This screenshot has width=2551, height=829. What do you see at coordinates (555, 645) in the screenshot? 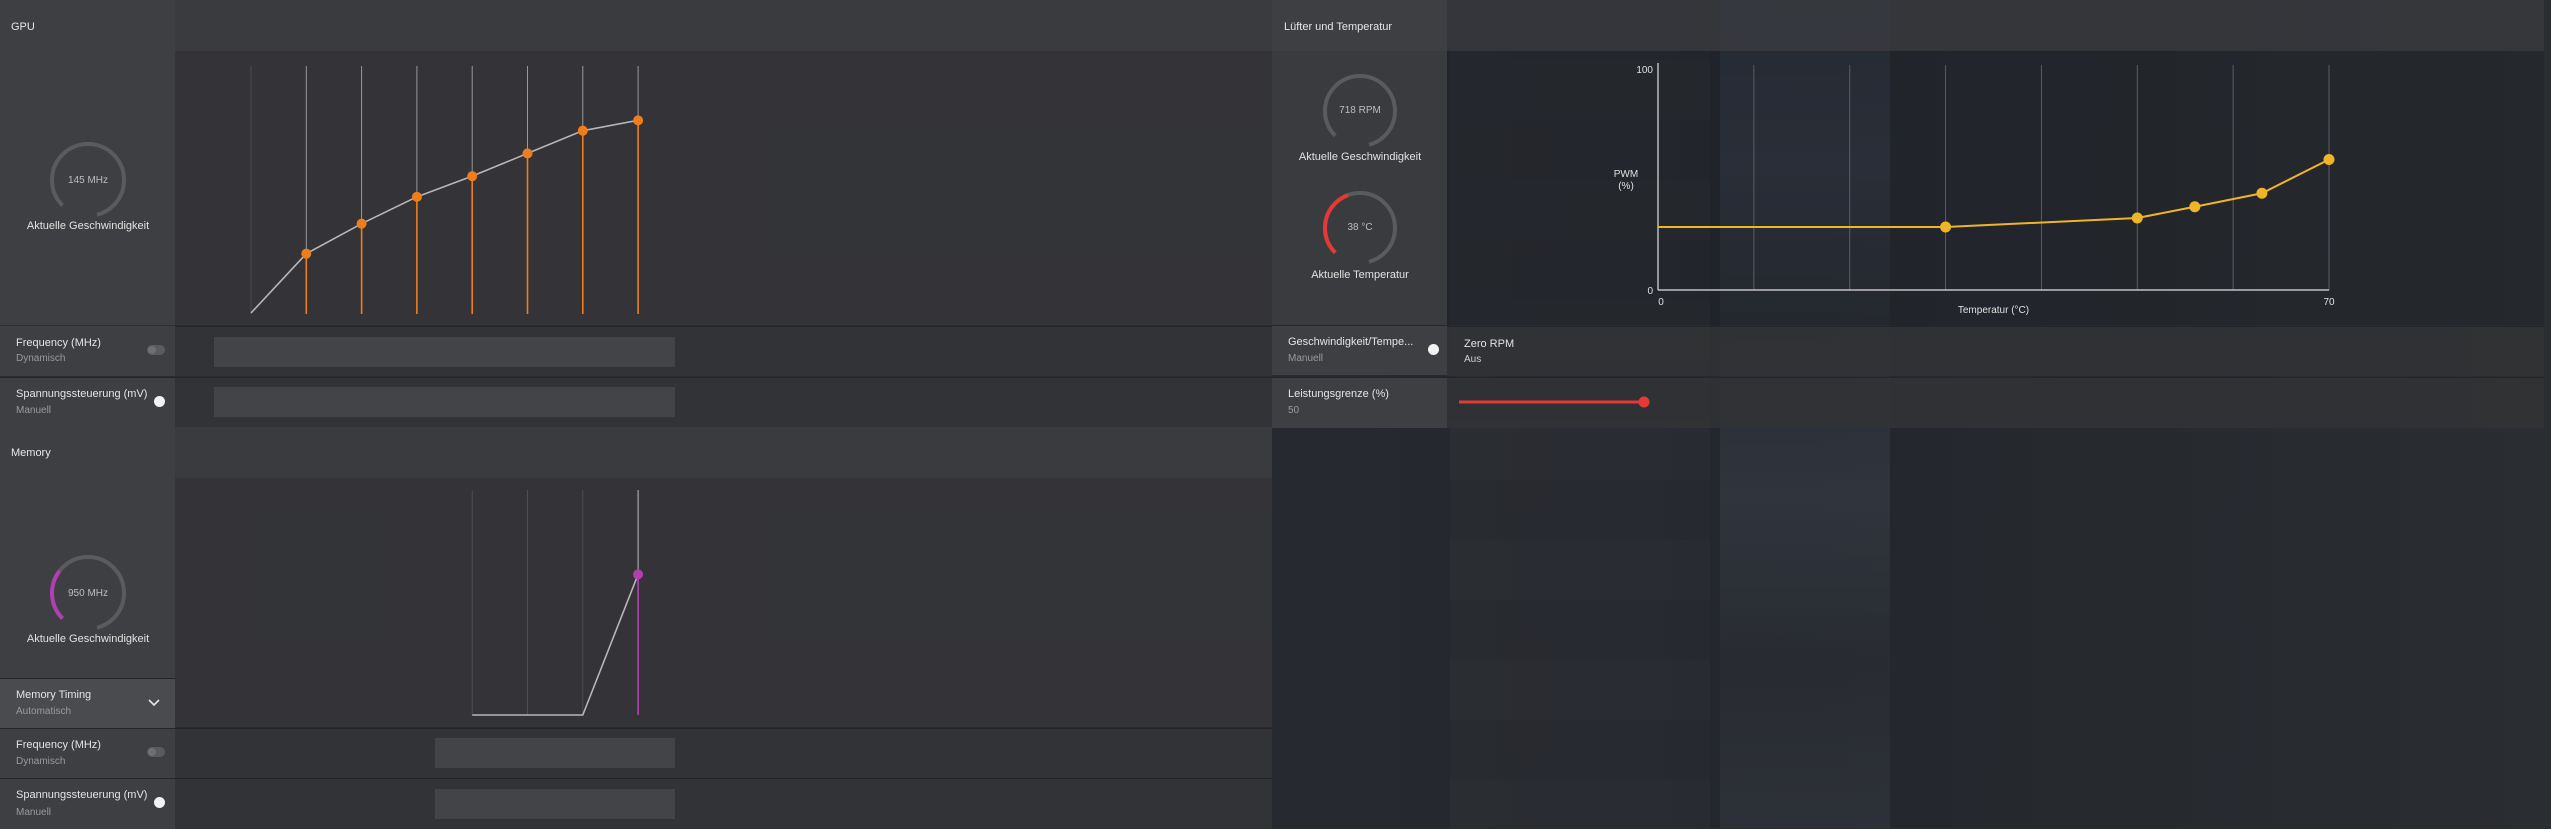
I see `memory-curve-line` at bounding box center [555, 645].